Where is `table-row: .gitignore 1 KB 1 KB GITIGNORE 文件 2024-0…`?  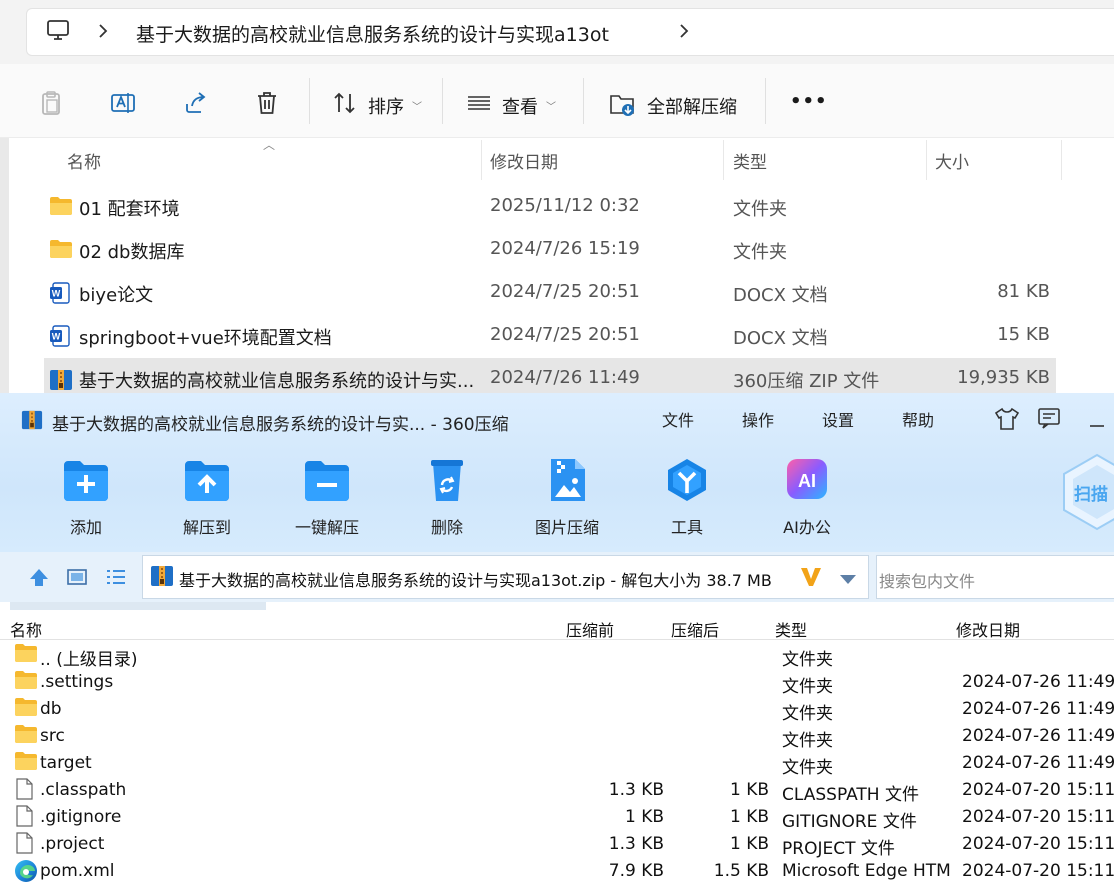
table-row: .gitignore 1 KB 1 KB GITIGNORE 文件 2024-0… is located at coordinates (557, 817).